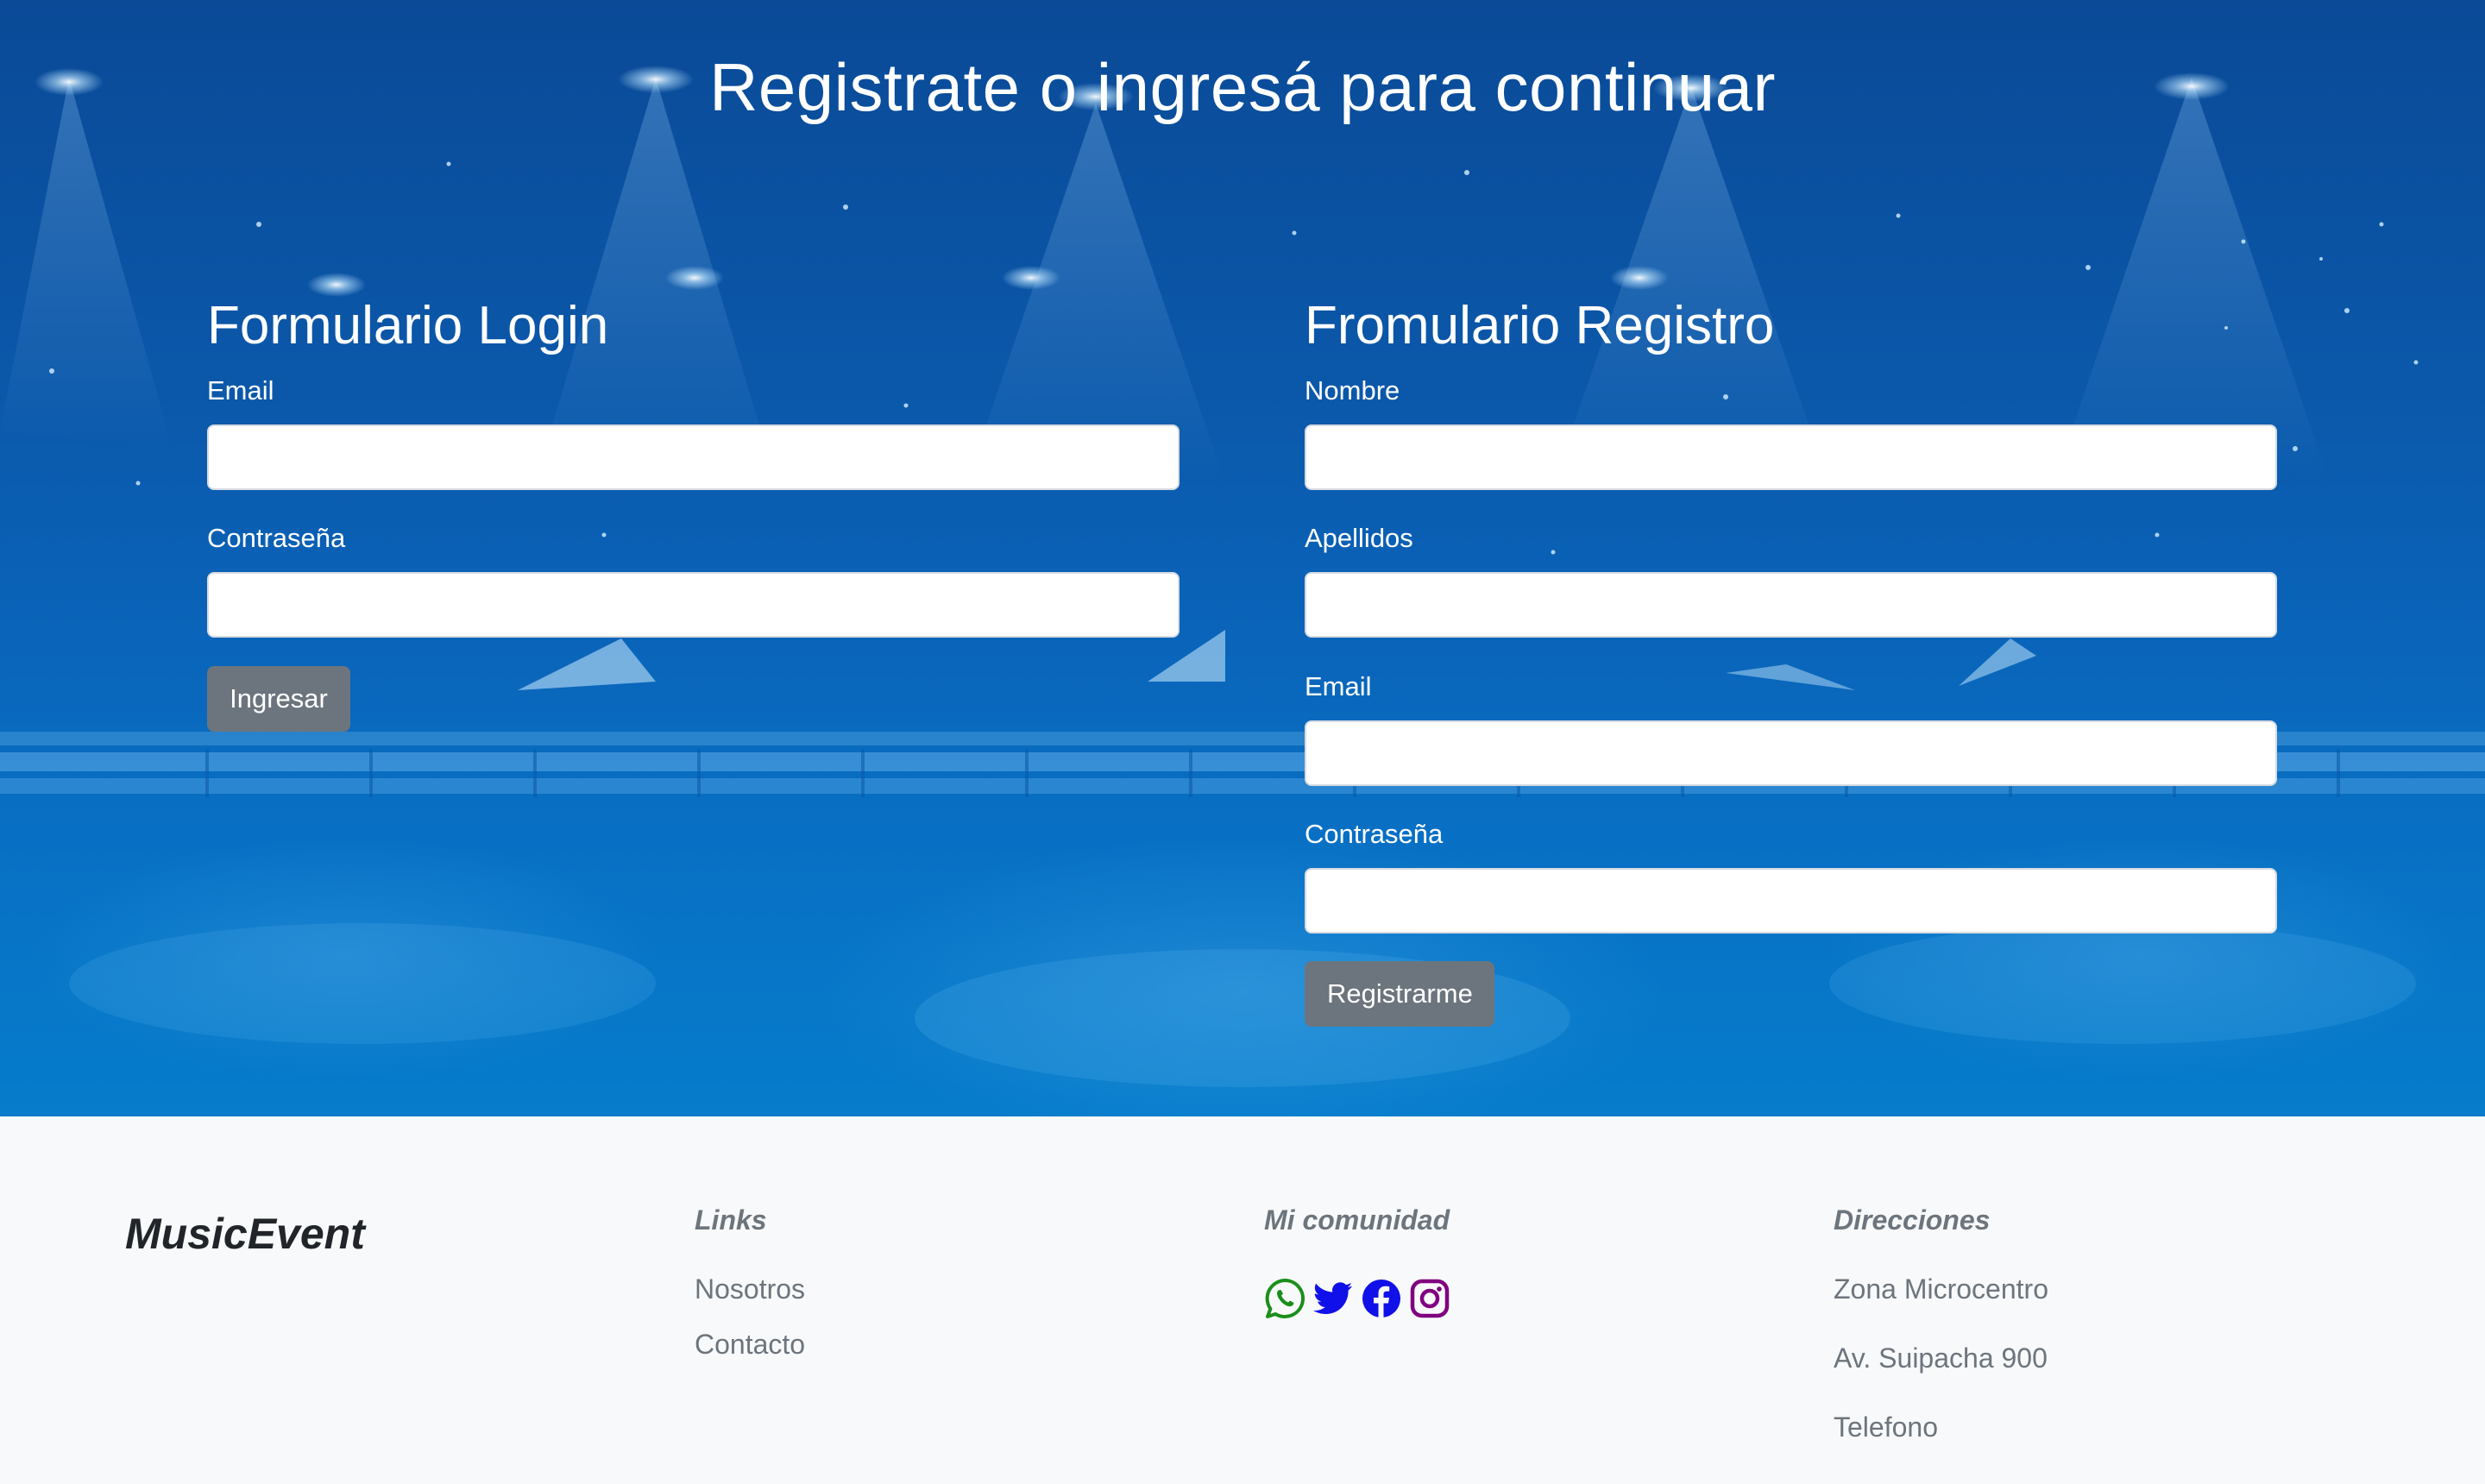 The width and height of the screenshot is (2485, 1484). I want to click on footer-community-heading: Mi comunidad, so click(1357, 1220).